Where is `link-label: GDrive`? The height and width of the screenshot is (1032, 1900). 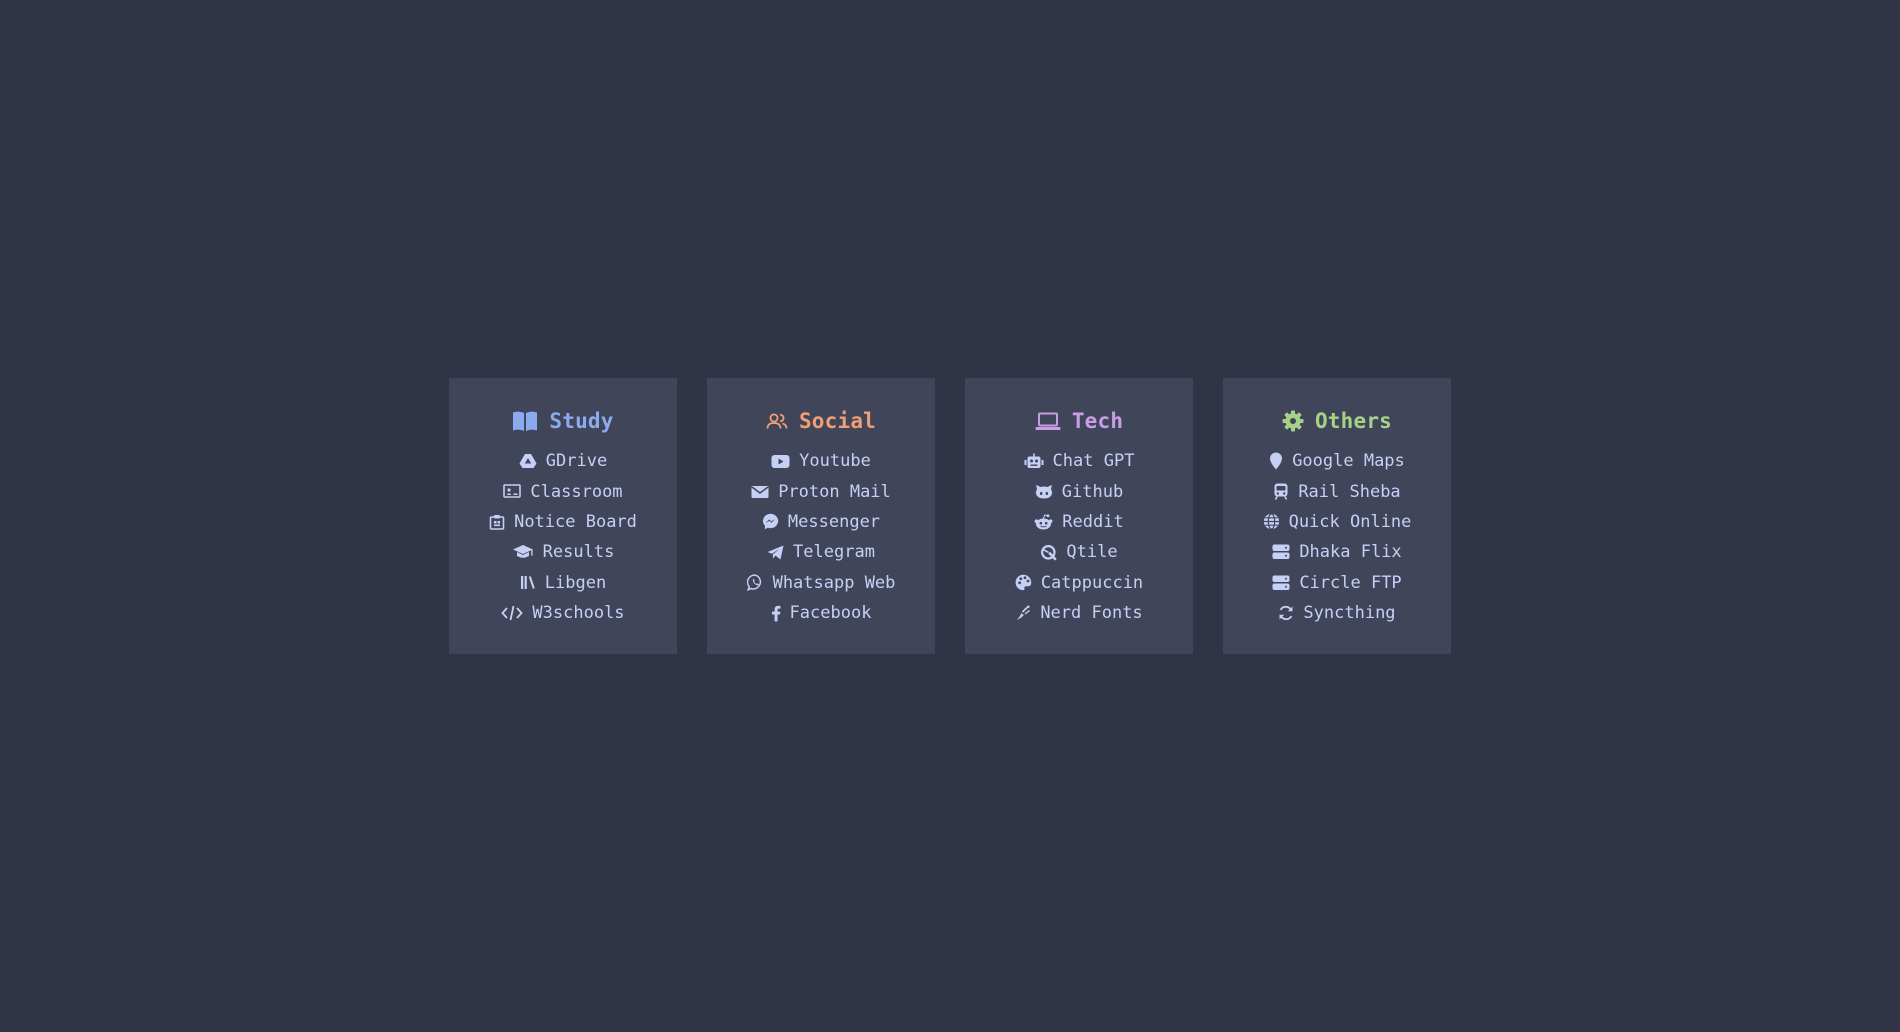 link-label: GDrive is located at coordinates (576, 461).